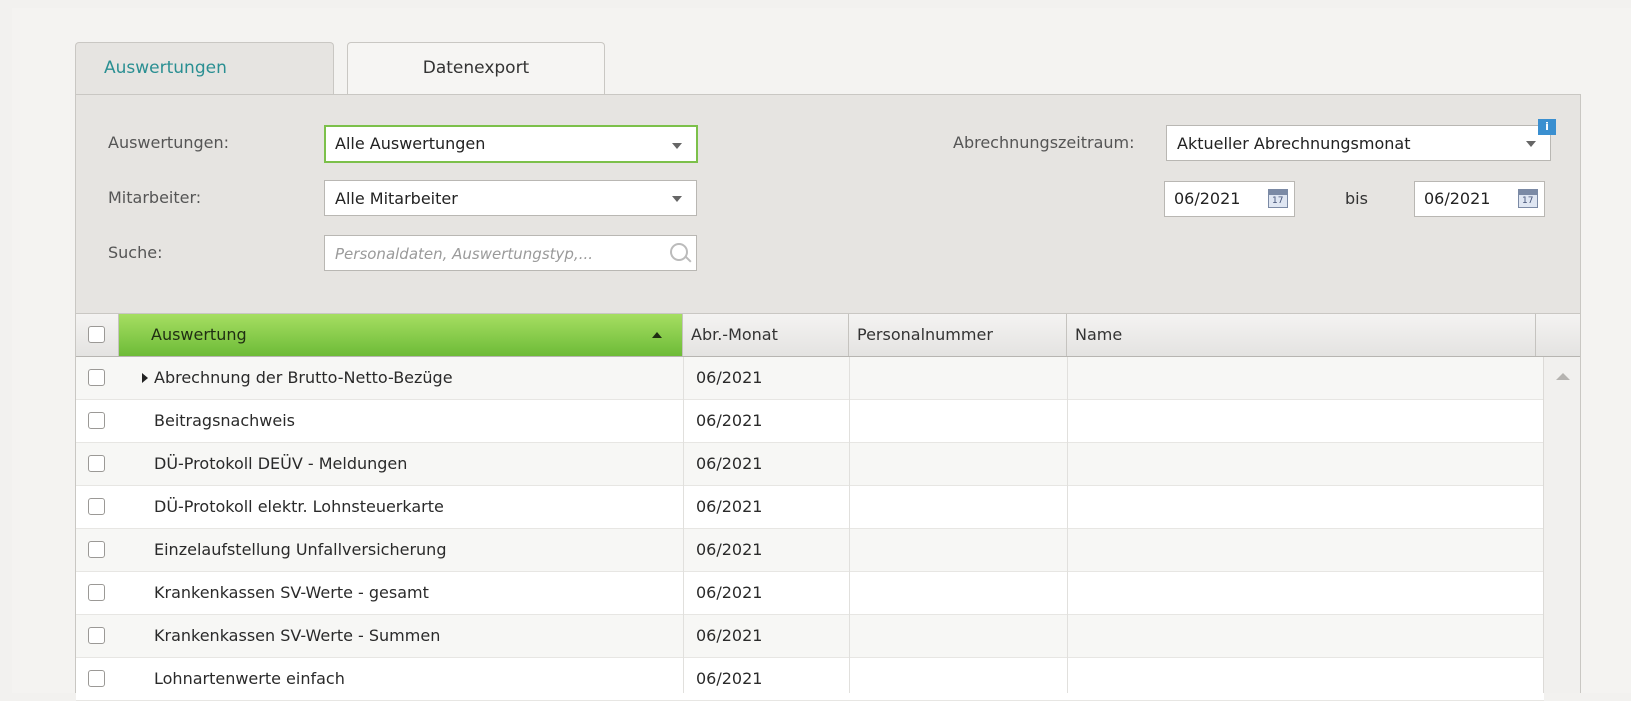  I want to click on vertical-scrollbar, so click(1561, 525).